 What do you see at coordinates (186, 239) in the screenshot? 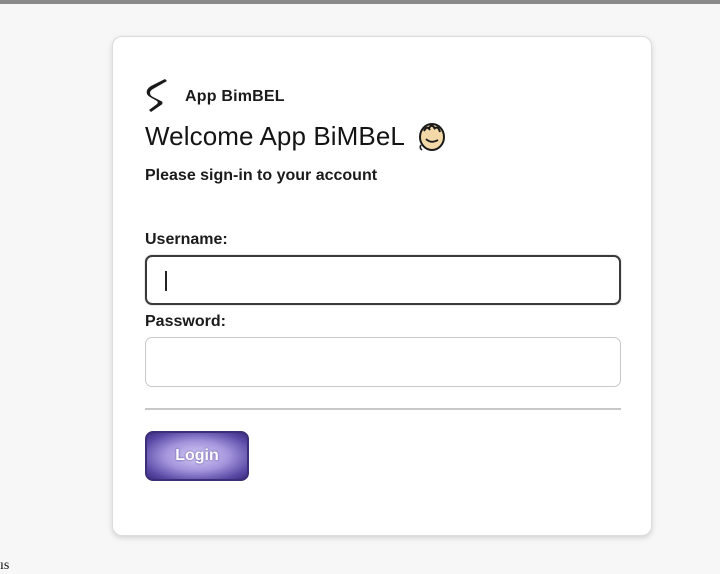
I see `username-label: Username:` at bounding box center [186, 239].